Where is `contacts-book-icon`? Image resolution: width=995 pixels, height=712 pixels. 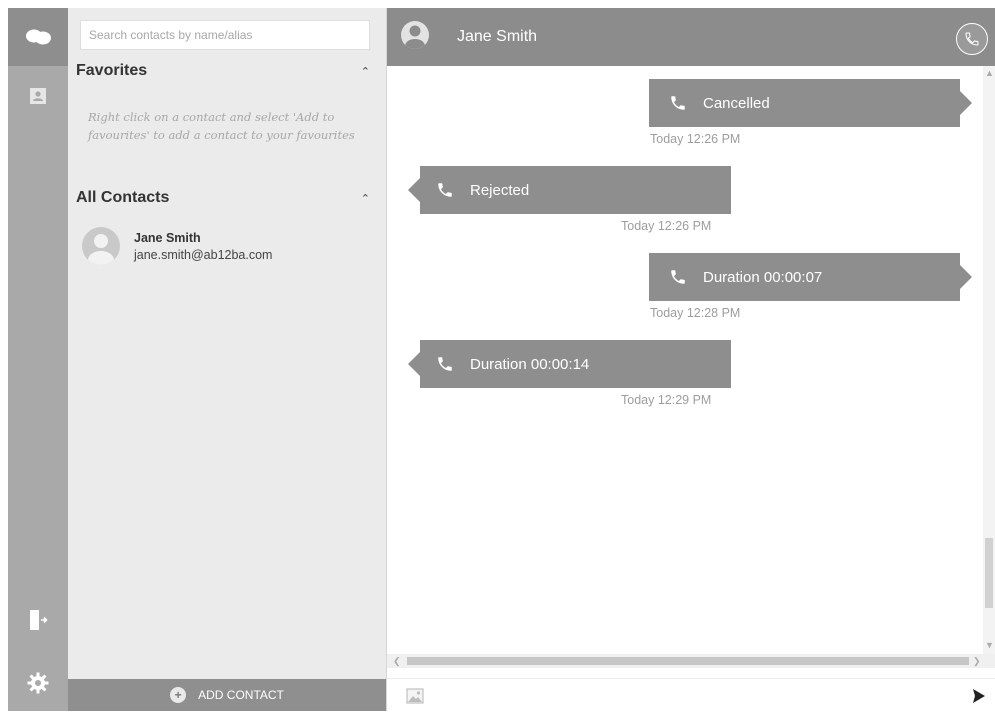 contacts-book-icon is located at coordinates (38, 96).